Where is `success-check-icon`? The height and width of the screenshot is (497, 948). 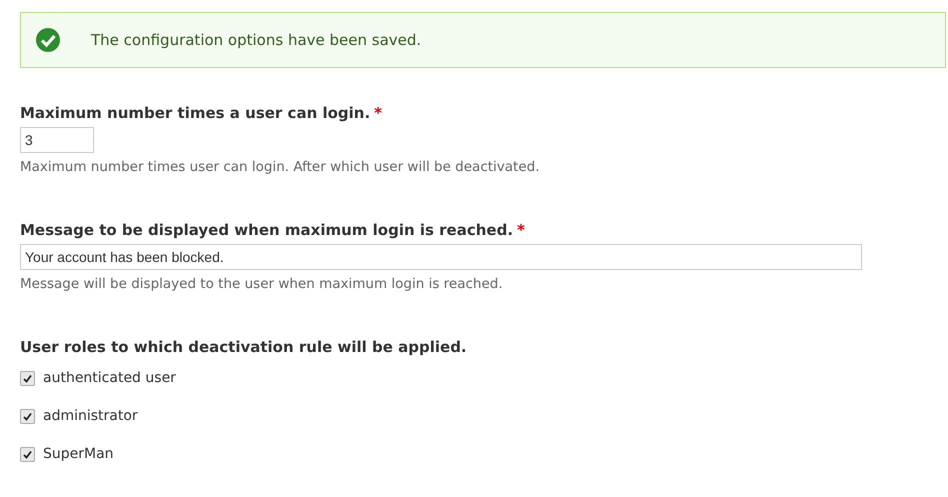 success-check-icon is located at coordinates (48, 40).